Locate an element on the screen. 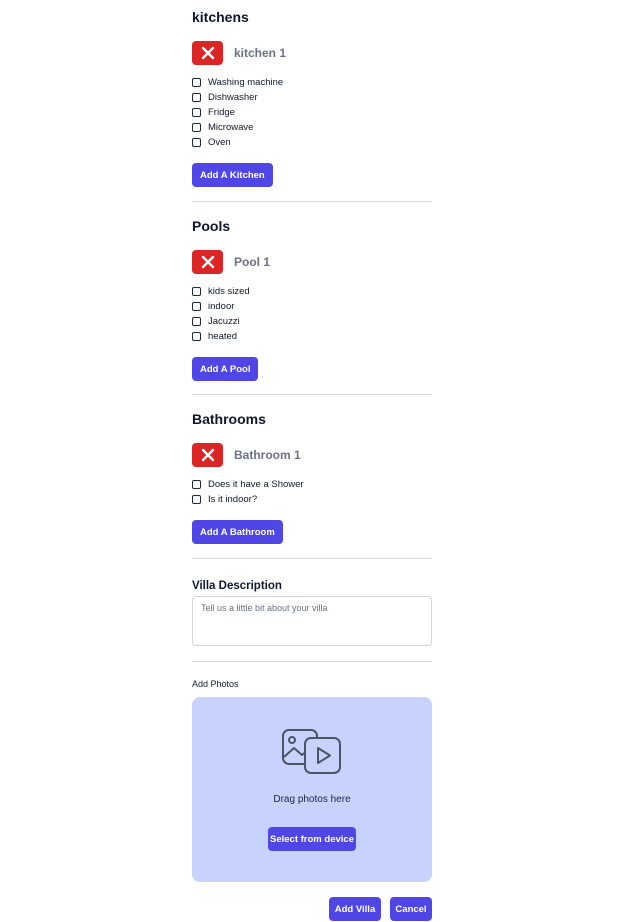 This screenshot has width=641, height=922. option-fridge: Fridge is located at coordinates (312, 112).